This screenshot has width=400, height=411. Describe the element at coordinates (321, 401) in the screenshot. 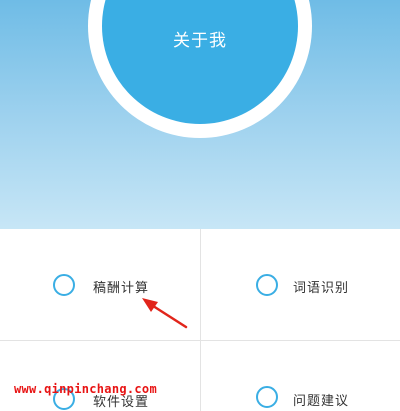

I see `menu-item-label: 问题建议` at that location.